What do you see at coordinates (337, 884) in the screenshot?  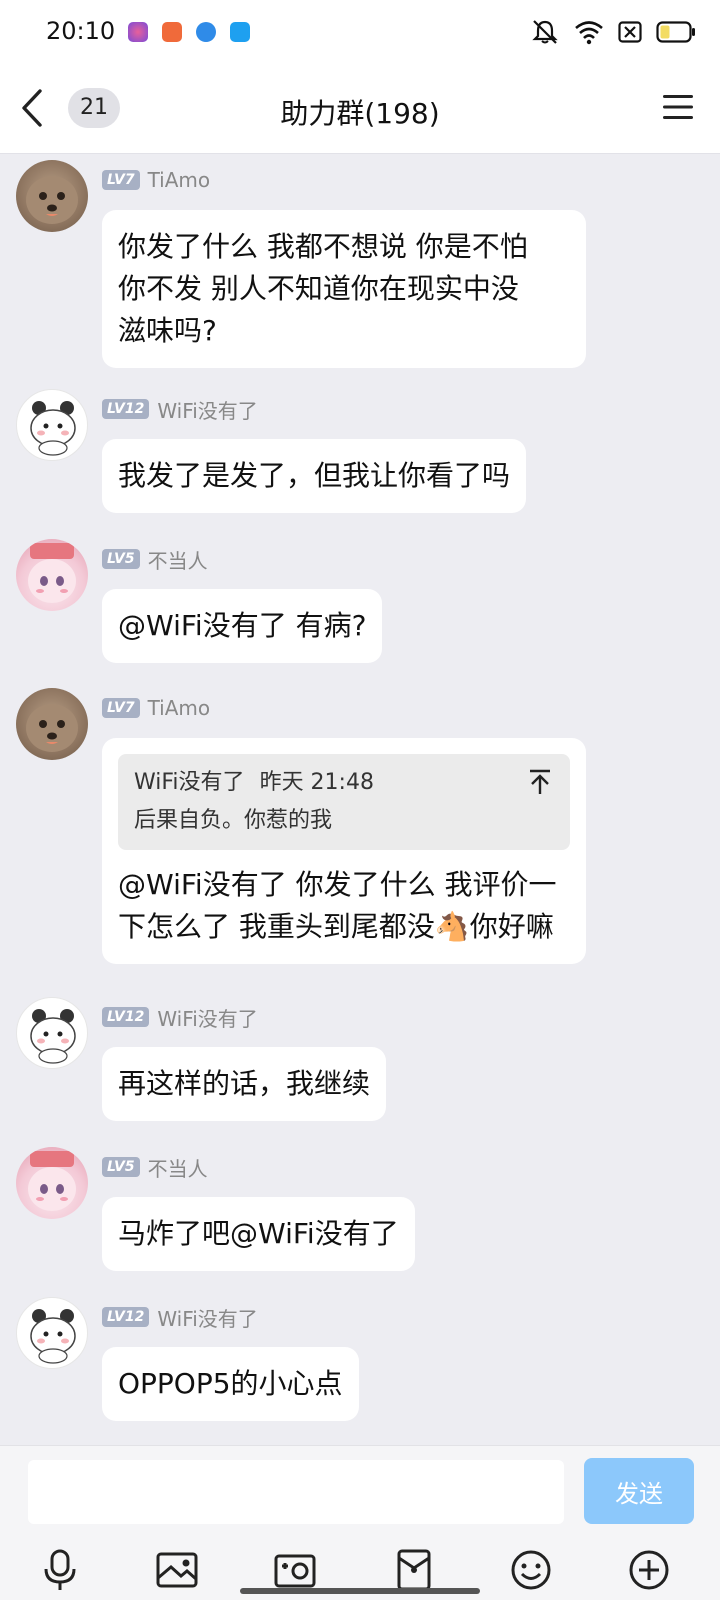 I see `message-text-line: @WiFi没有了 你发了什么 我评价一` at bounding box center [337, 884].